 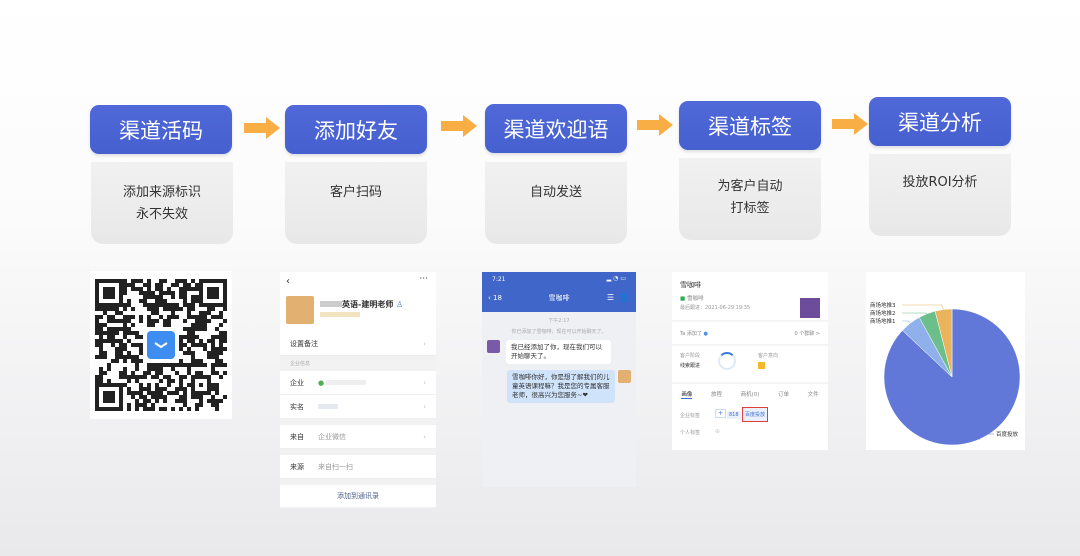 I want to click on status-icons: ▂ ◔ ▭, so click(x=616, y=278).